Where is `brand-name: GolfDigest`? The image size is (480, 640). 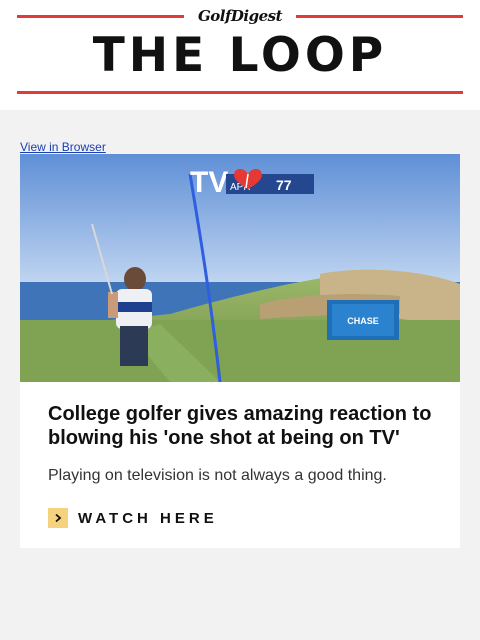 brand-name: GolfDigest is located at coordinates (240, 16).